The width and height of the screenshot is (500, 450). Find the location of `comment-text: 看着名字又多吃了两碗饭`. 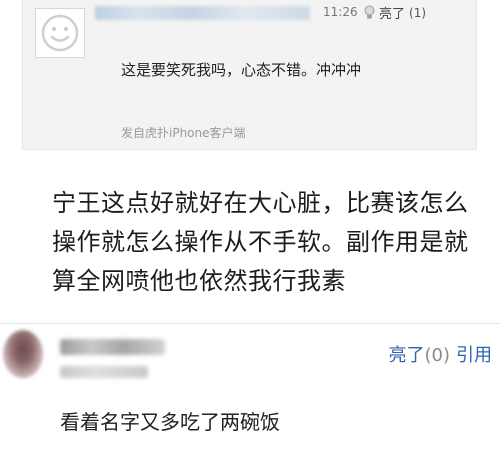

comment-text: 看着名字又多吃了两碗饭 is located at coordinates (170, 422).